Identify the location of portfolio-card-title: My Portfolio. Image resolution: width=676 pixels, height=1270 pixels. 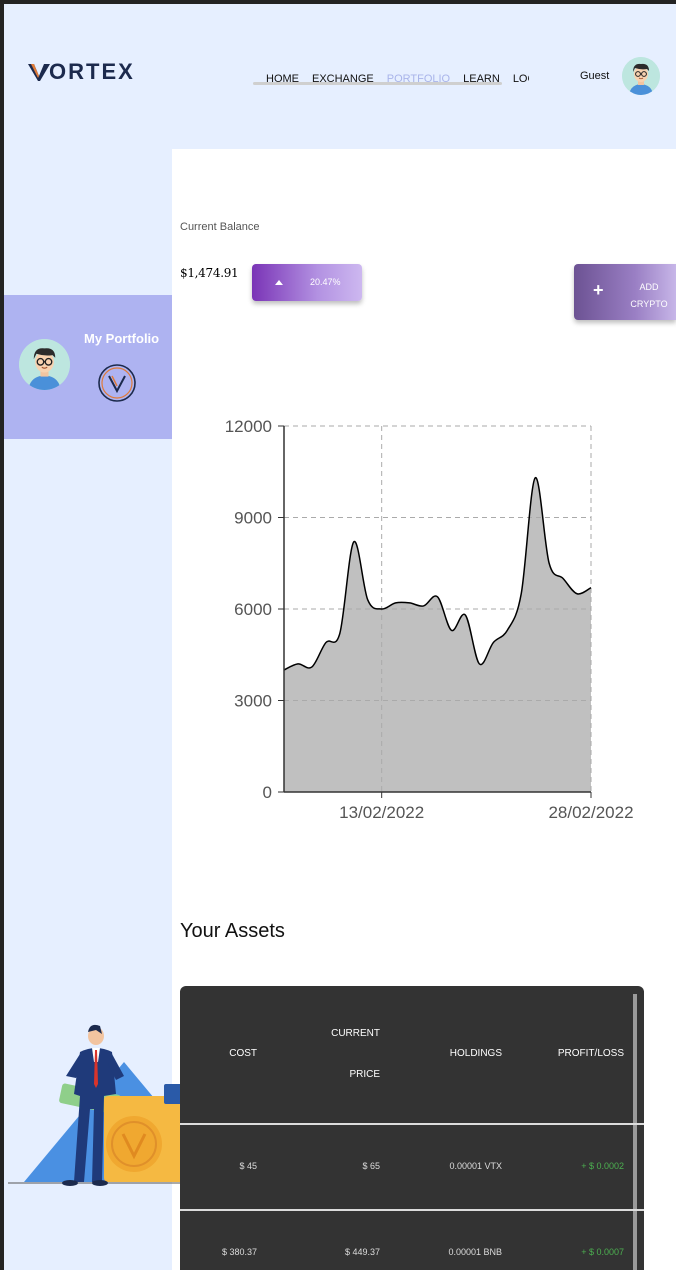
(122, 338).